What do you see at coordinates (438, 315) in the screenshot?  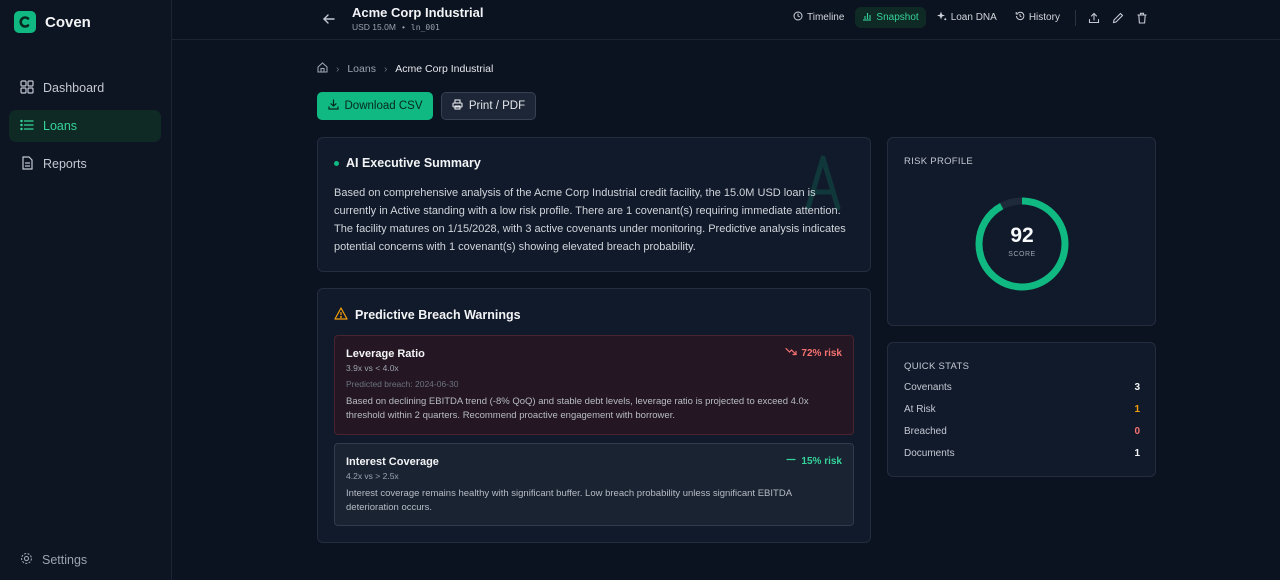 I see `warnings-title: Predictive Breach Warnings` at bounding box center [438, 315].